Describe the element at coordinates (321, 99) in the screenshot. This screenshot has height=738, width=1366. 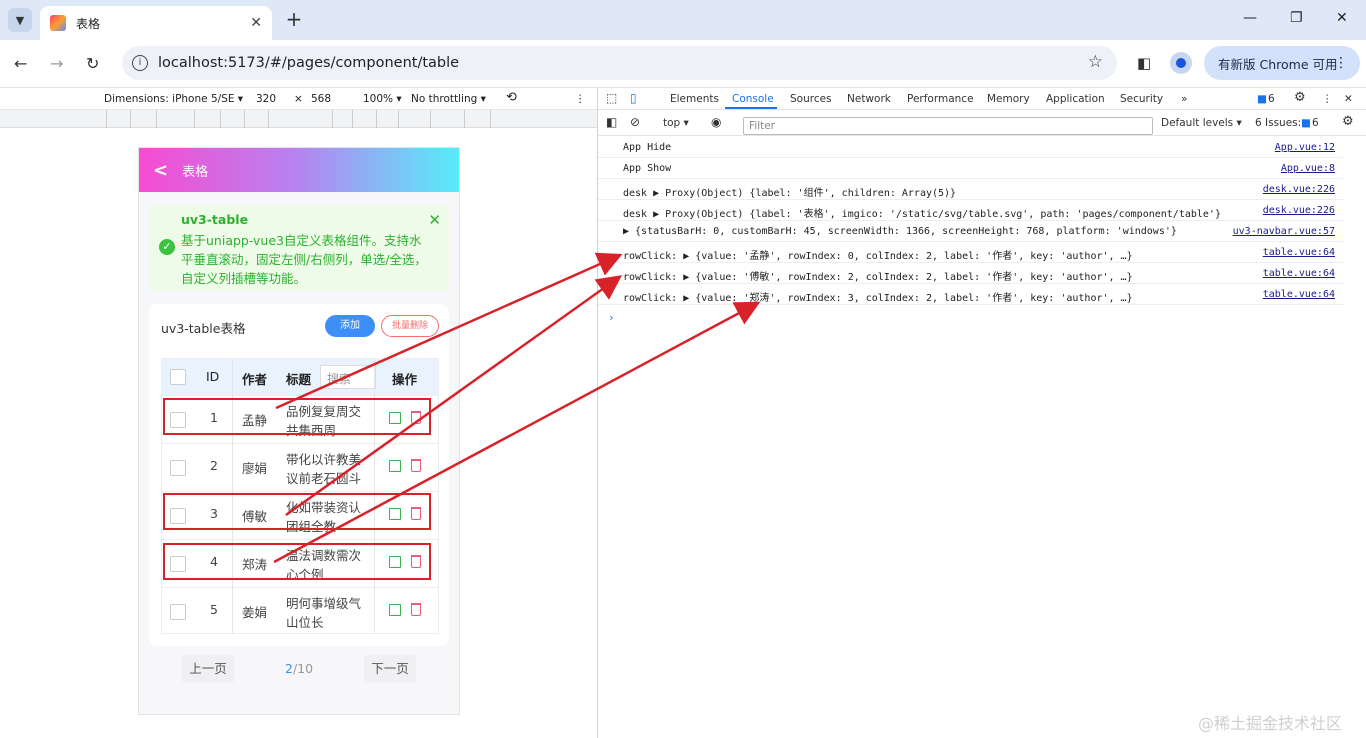
I see `height-input: 568` at that location.